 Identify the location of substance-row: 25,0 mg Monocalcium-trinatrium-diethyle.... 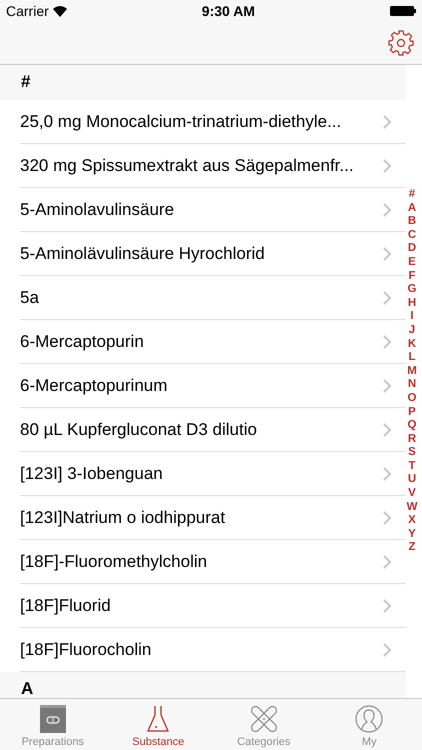
(213, 122).